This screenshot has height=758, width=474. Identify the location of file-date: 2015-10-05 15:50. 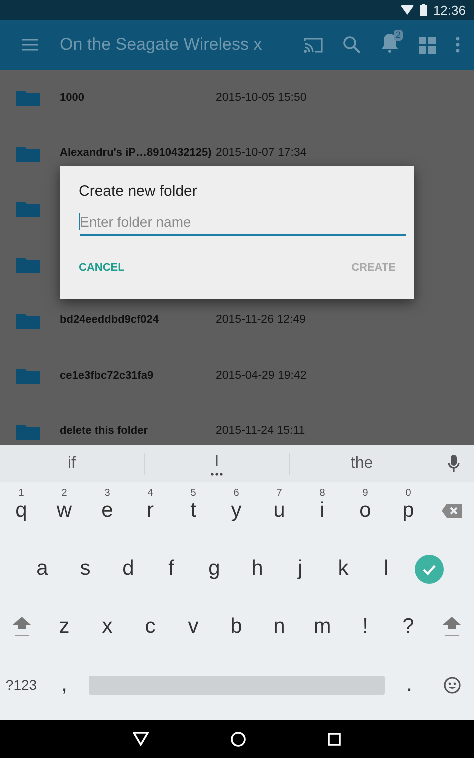
(261, 98).